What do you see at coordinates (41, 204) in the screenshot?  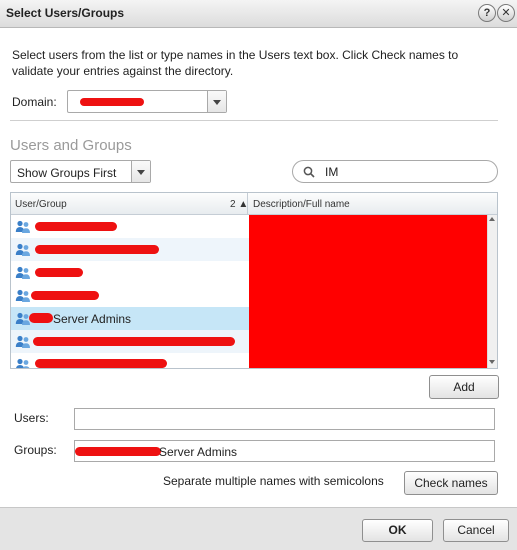 I see `column-header-user-group: User/Group` at bounding box center [41, 204].